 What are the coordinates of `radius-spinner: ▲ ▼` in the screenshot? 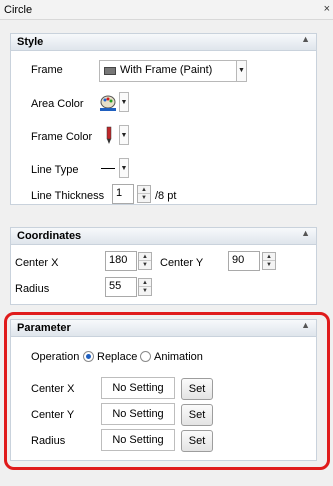 It's located at (145, 287).